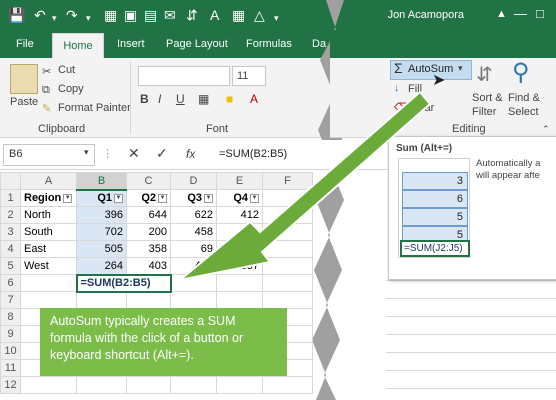 This screenshot has height=400, width=556. Describe the element at coordinates (238, 15) in the screenshot. I see `form-icon: ▦` at that location.